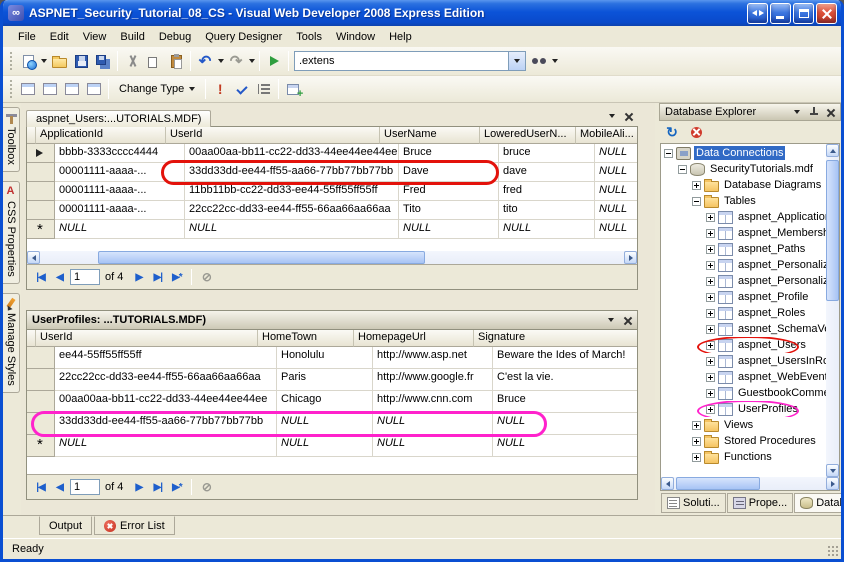  What do you see at coordinates (33, 257) in the screenshot?
I see `scroll-left-icon` at bounding box center [33, 257].